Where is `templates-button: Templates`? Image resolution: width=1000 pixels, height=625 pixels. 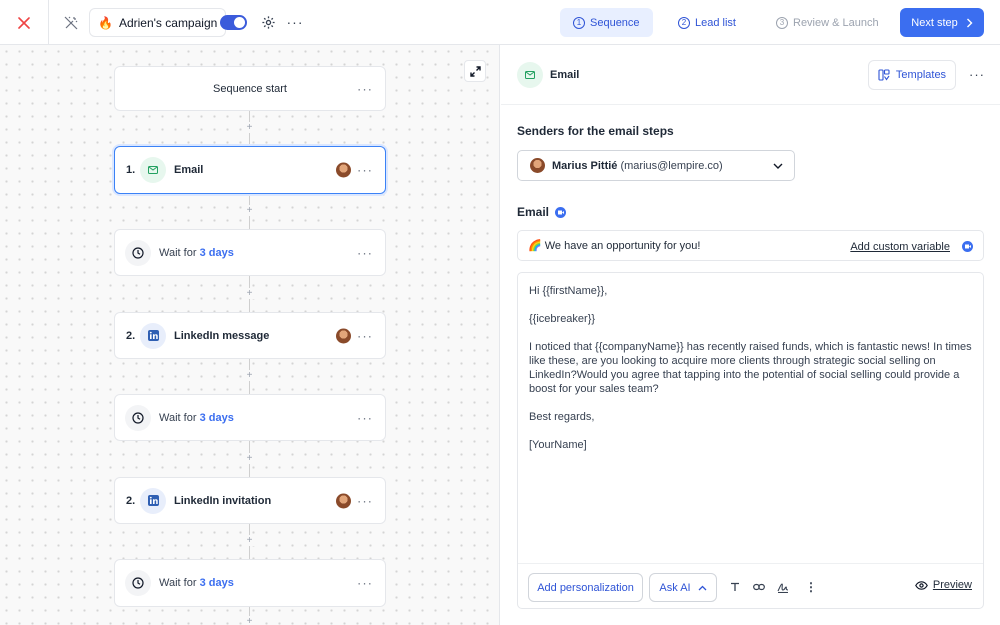 templates-button: Templates is located at coordinates (912, 75).